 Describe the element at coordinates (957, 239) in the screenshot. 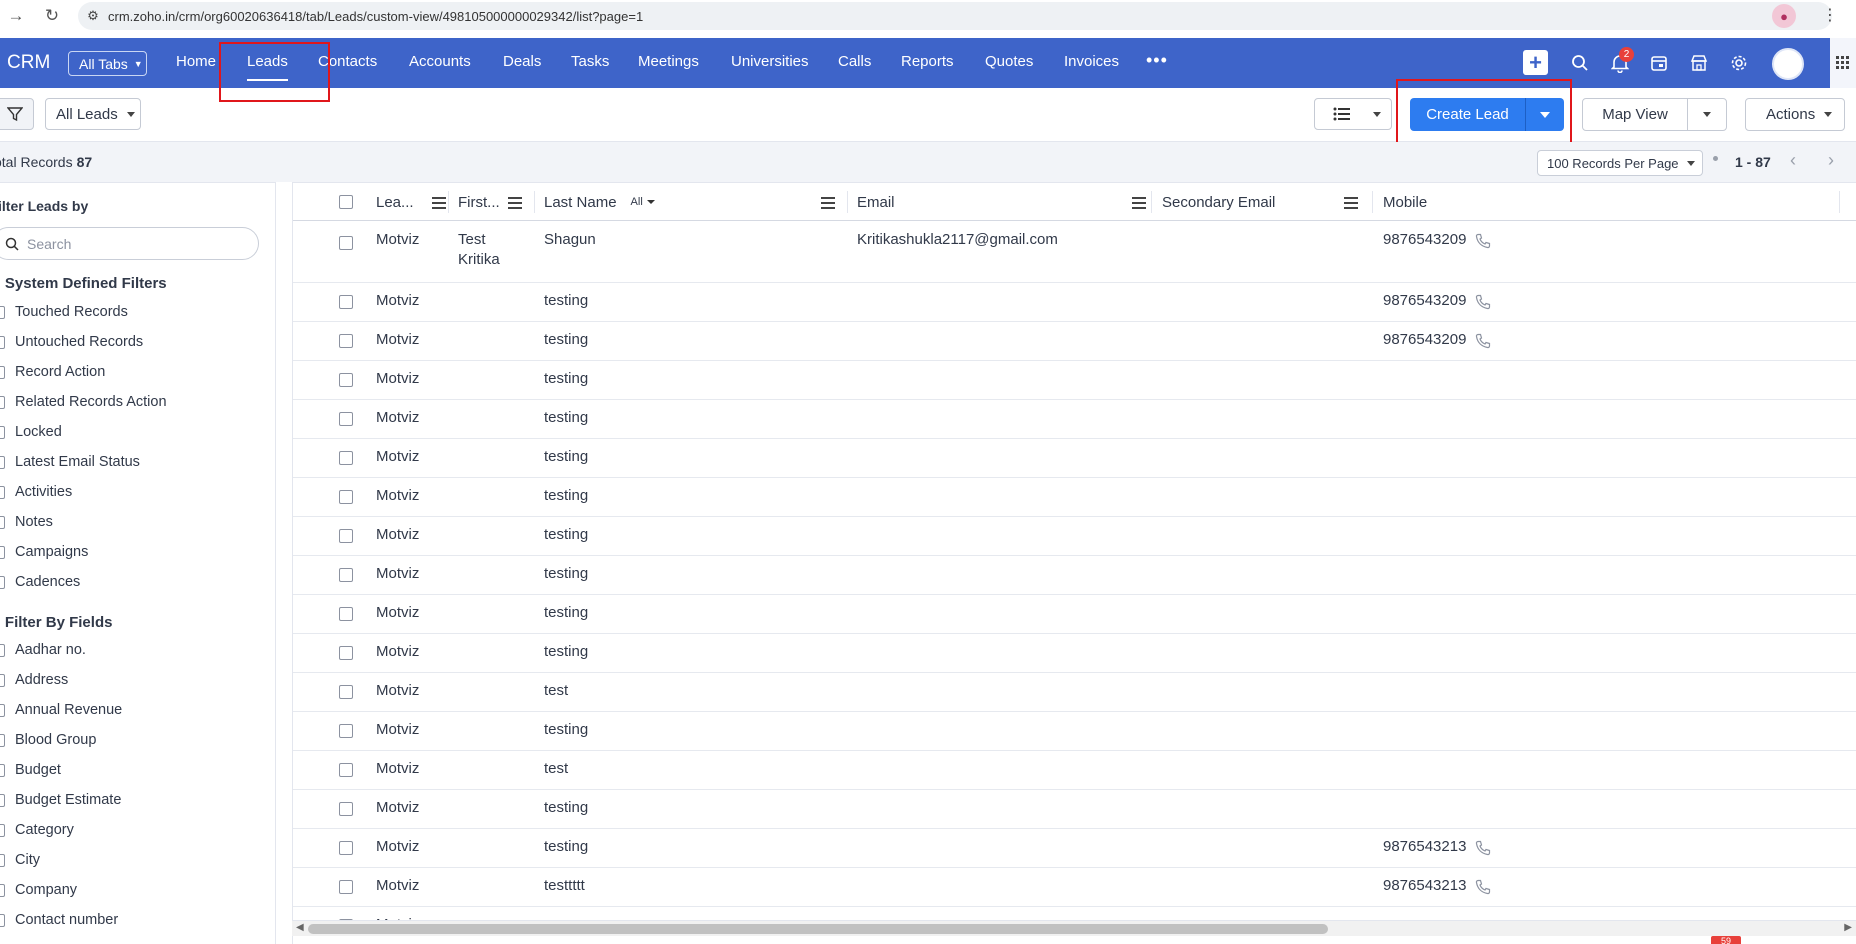

I see `cell-email: Kritikashukla2117@gmail.com` at that location.